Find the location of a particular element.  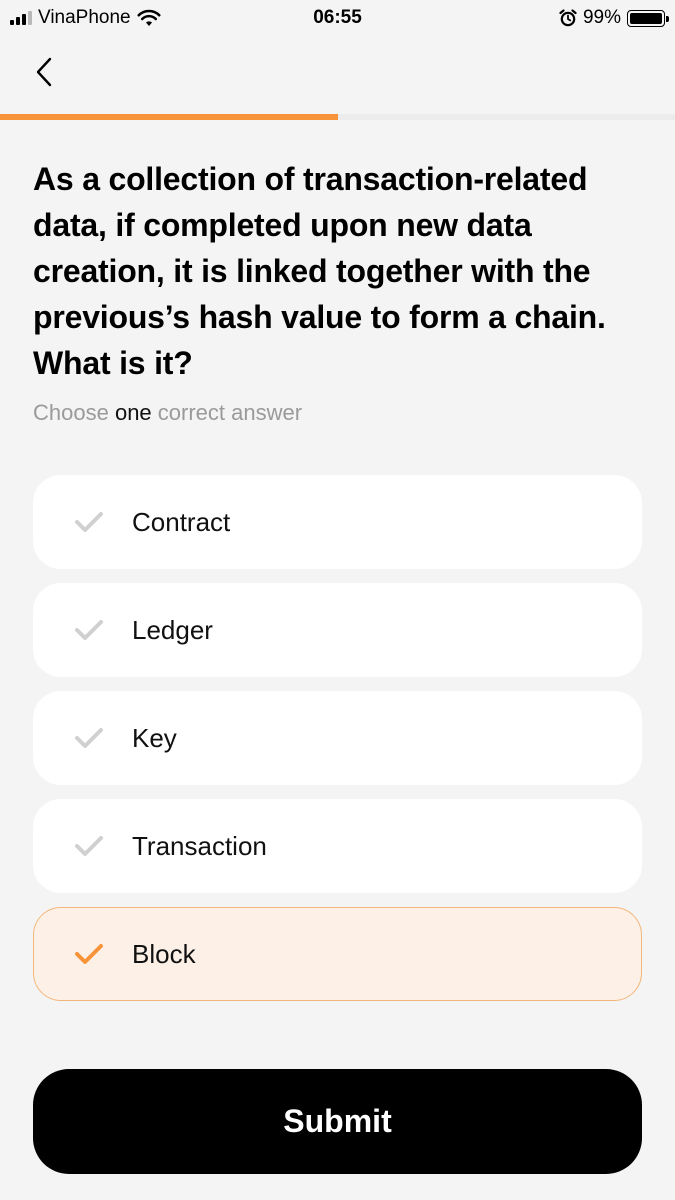

submit-button: Submit is located at coordinates (337, 1121).